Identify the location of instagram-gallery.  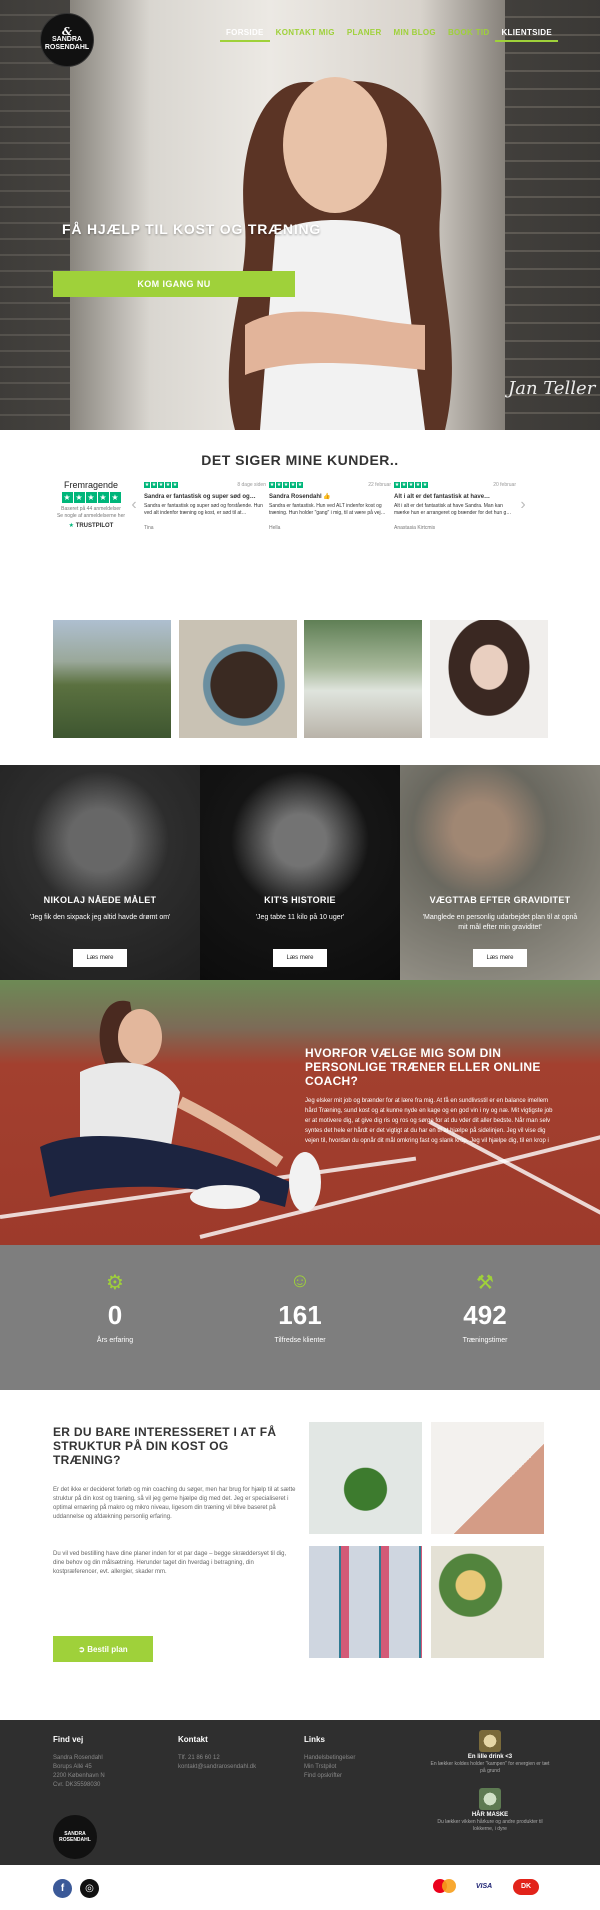
(300, 677).